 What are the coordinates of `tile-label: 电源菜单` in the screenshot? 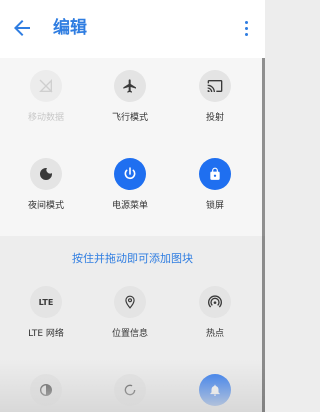 It's located at (129, 206).